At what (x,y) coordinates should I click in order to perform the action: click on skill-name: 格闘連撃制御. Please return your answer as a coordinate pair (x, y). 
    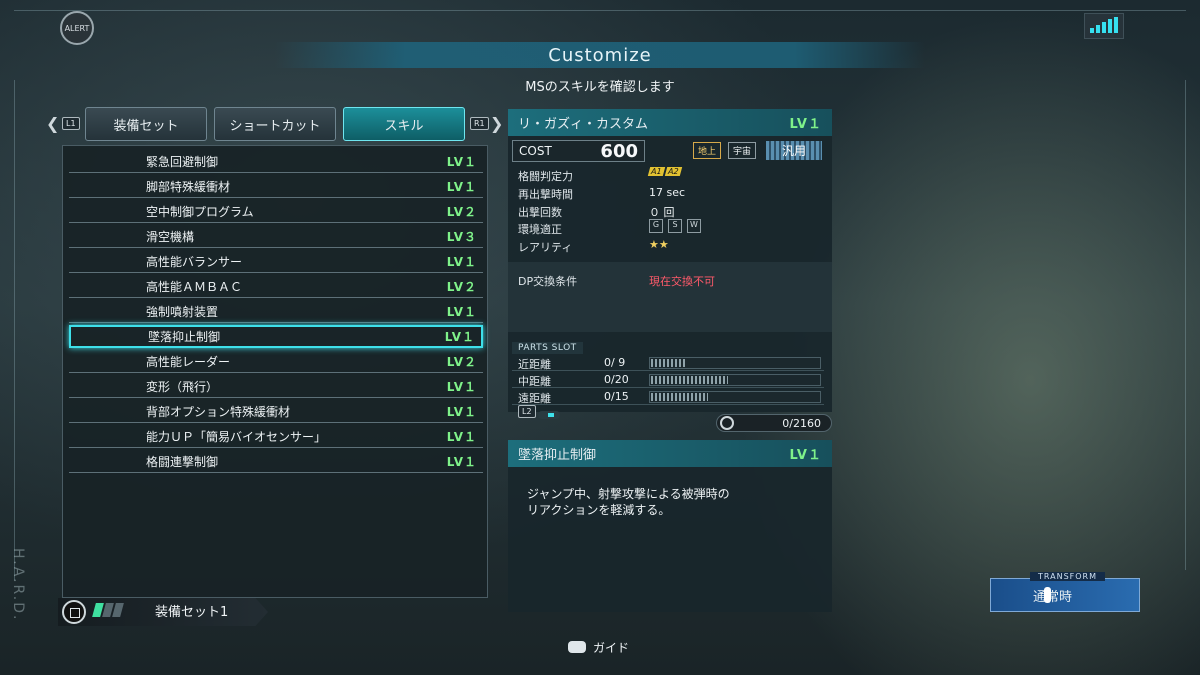
    Looking at the image, I should click on (182, 461).